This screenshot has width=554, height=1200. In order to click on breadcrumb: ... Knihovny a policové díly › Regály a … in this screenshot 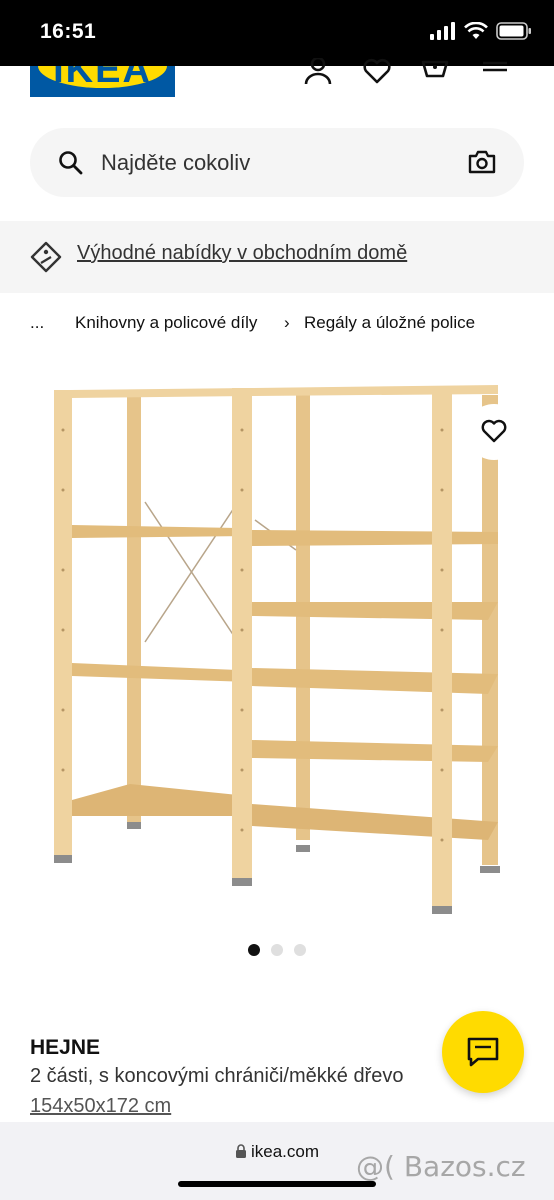, I will do `click(277, 325)`.